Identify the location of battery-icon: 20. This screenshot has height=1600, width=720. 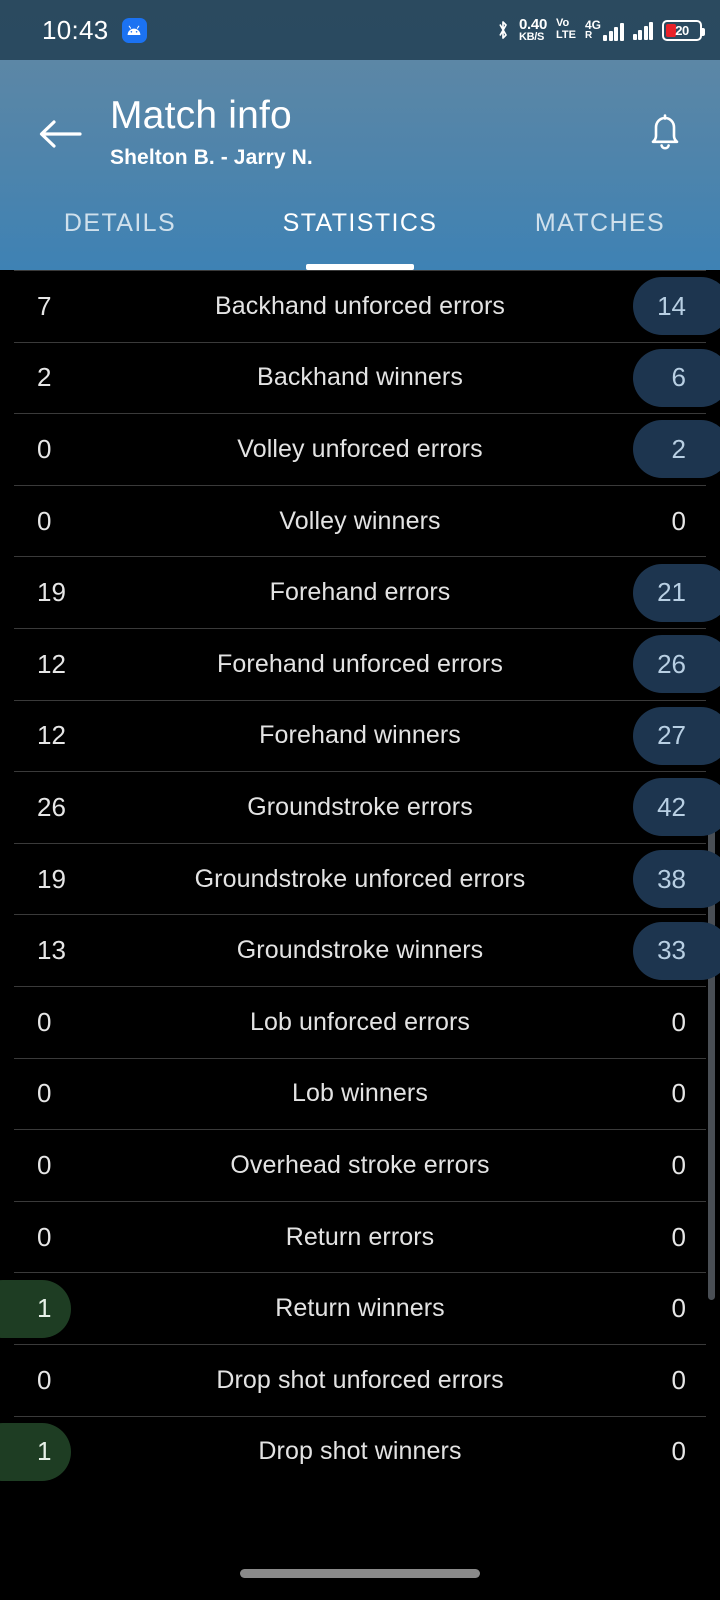
(683, 30).